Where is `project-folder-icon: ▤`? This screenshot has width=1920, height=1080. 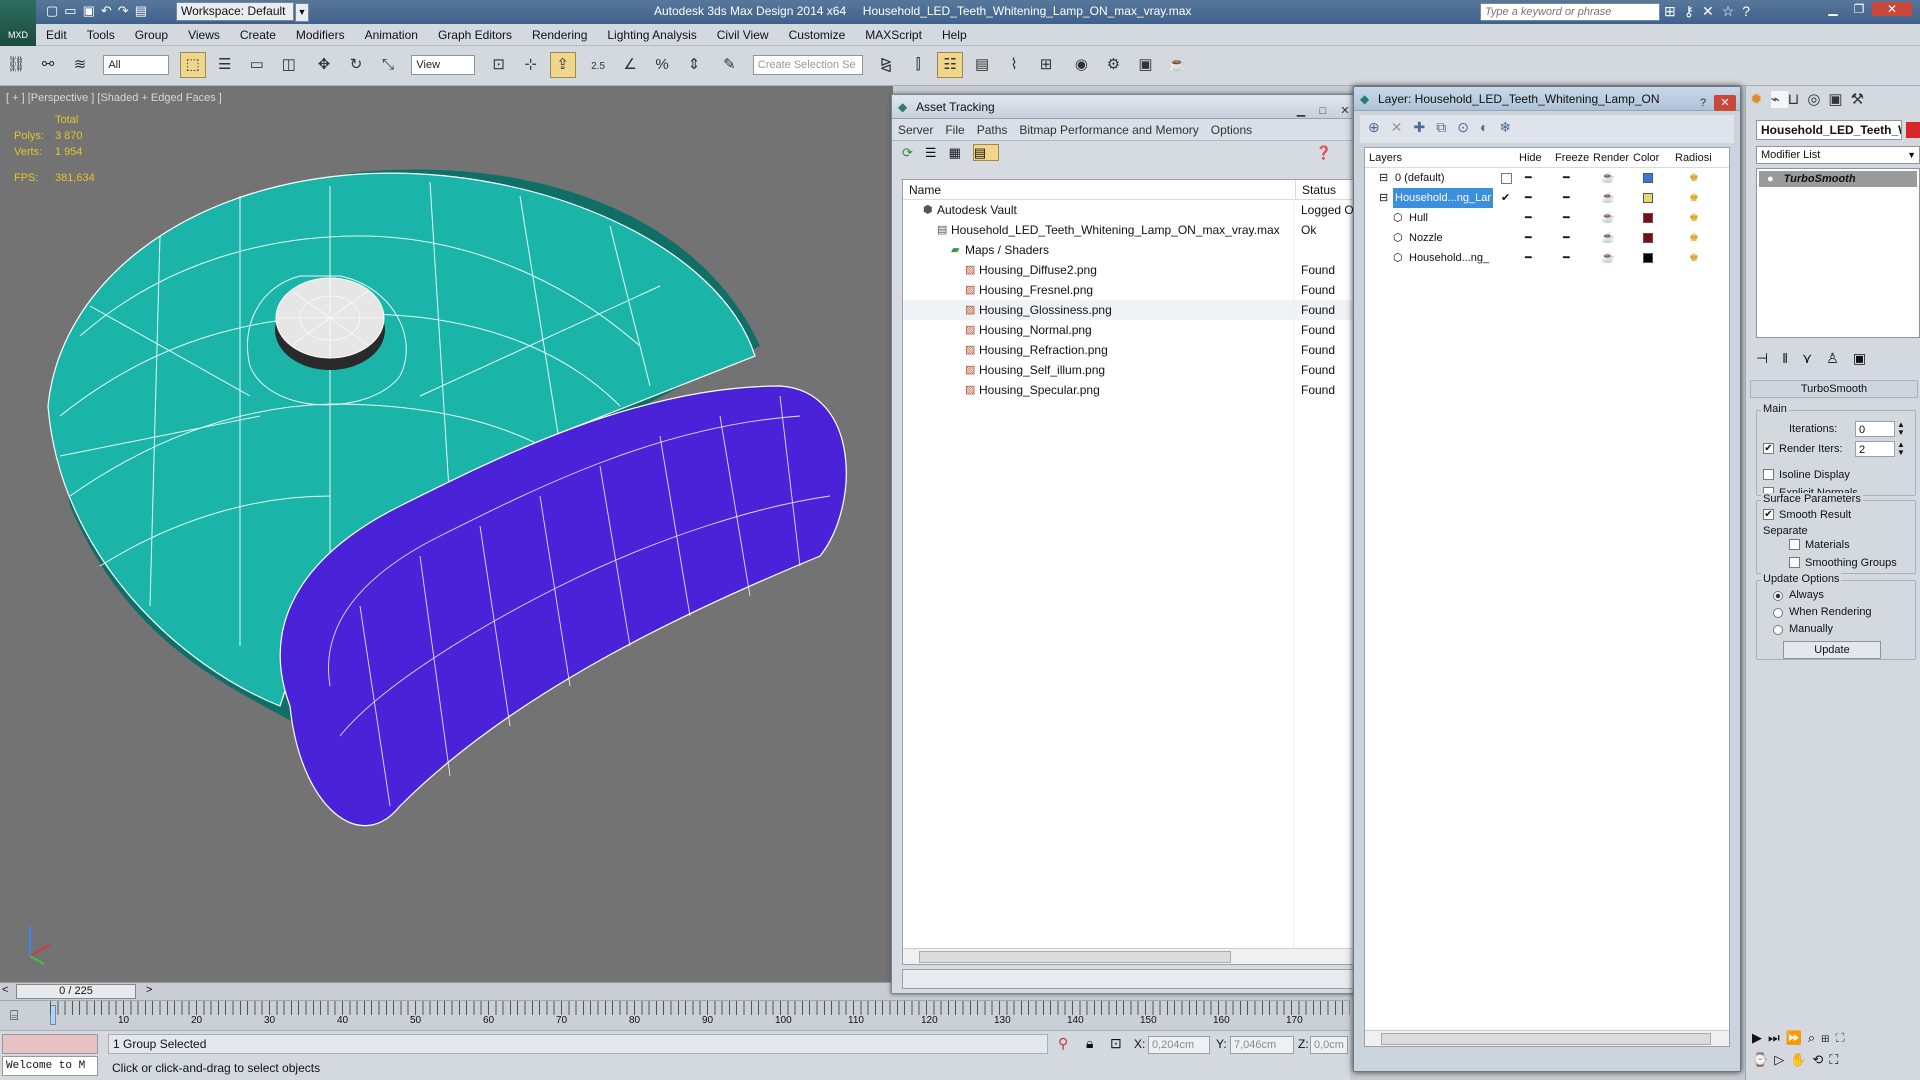 project-folder-icon: ▤ is located at coordinates (144, 10).